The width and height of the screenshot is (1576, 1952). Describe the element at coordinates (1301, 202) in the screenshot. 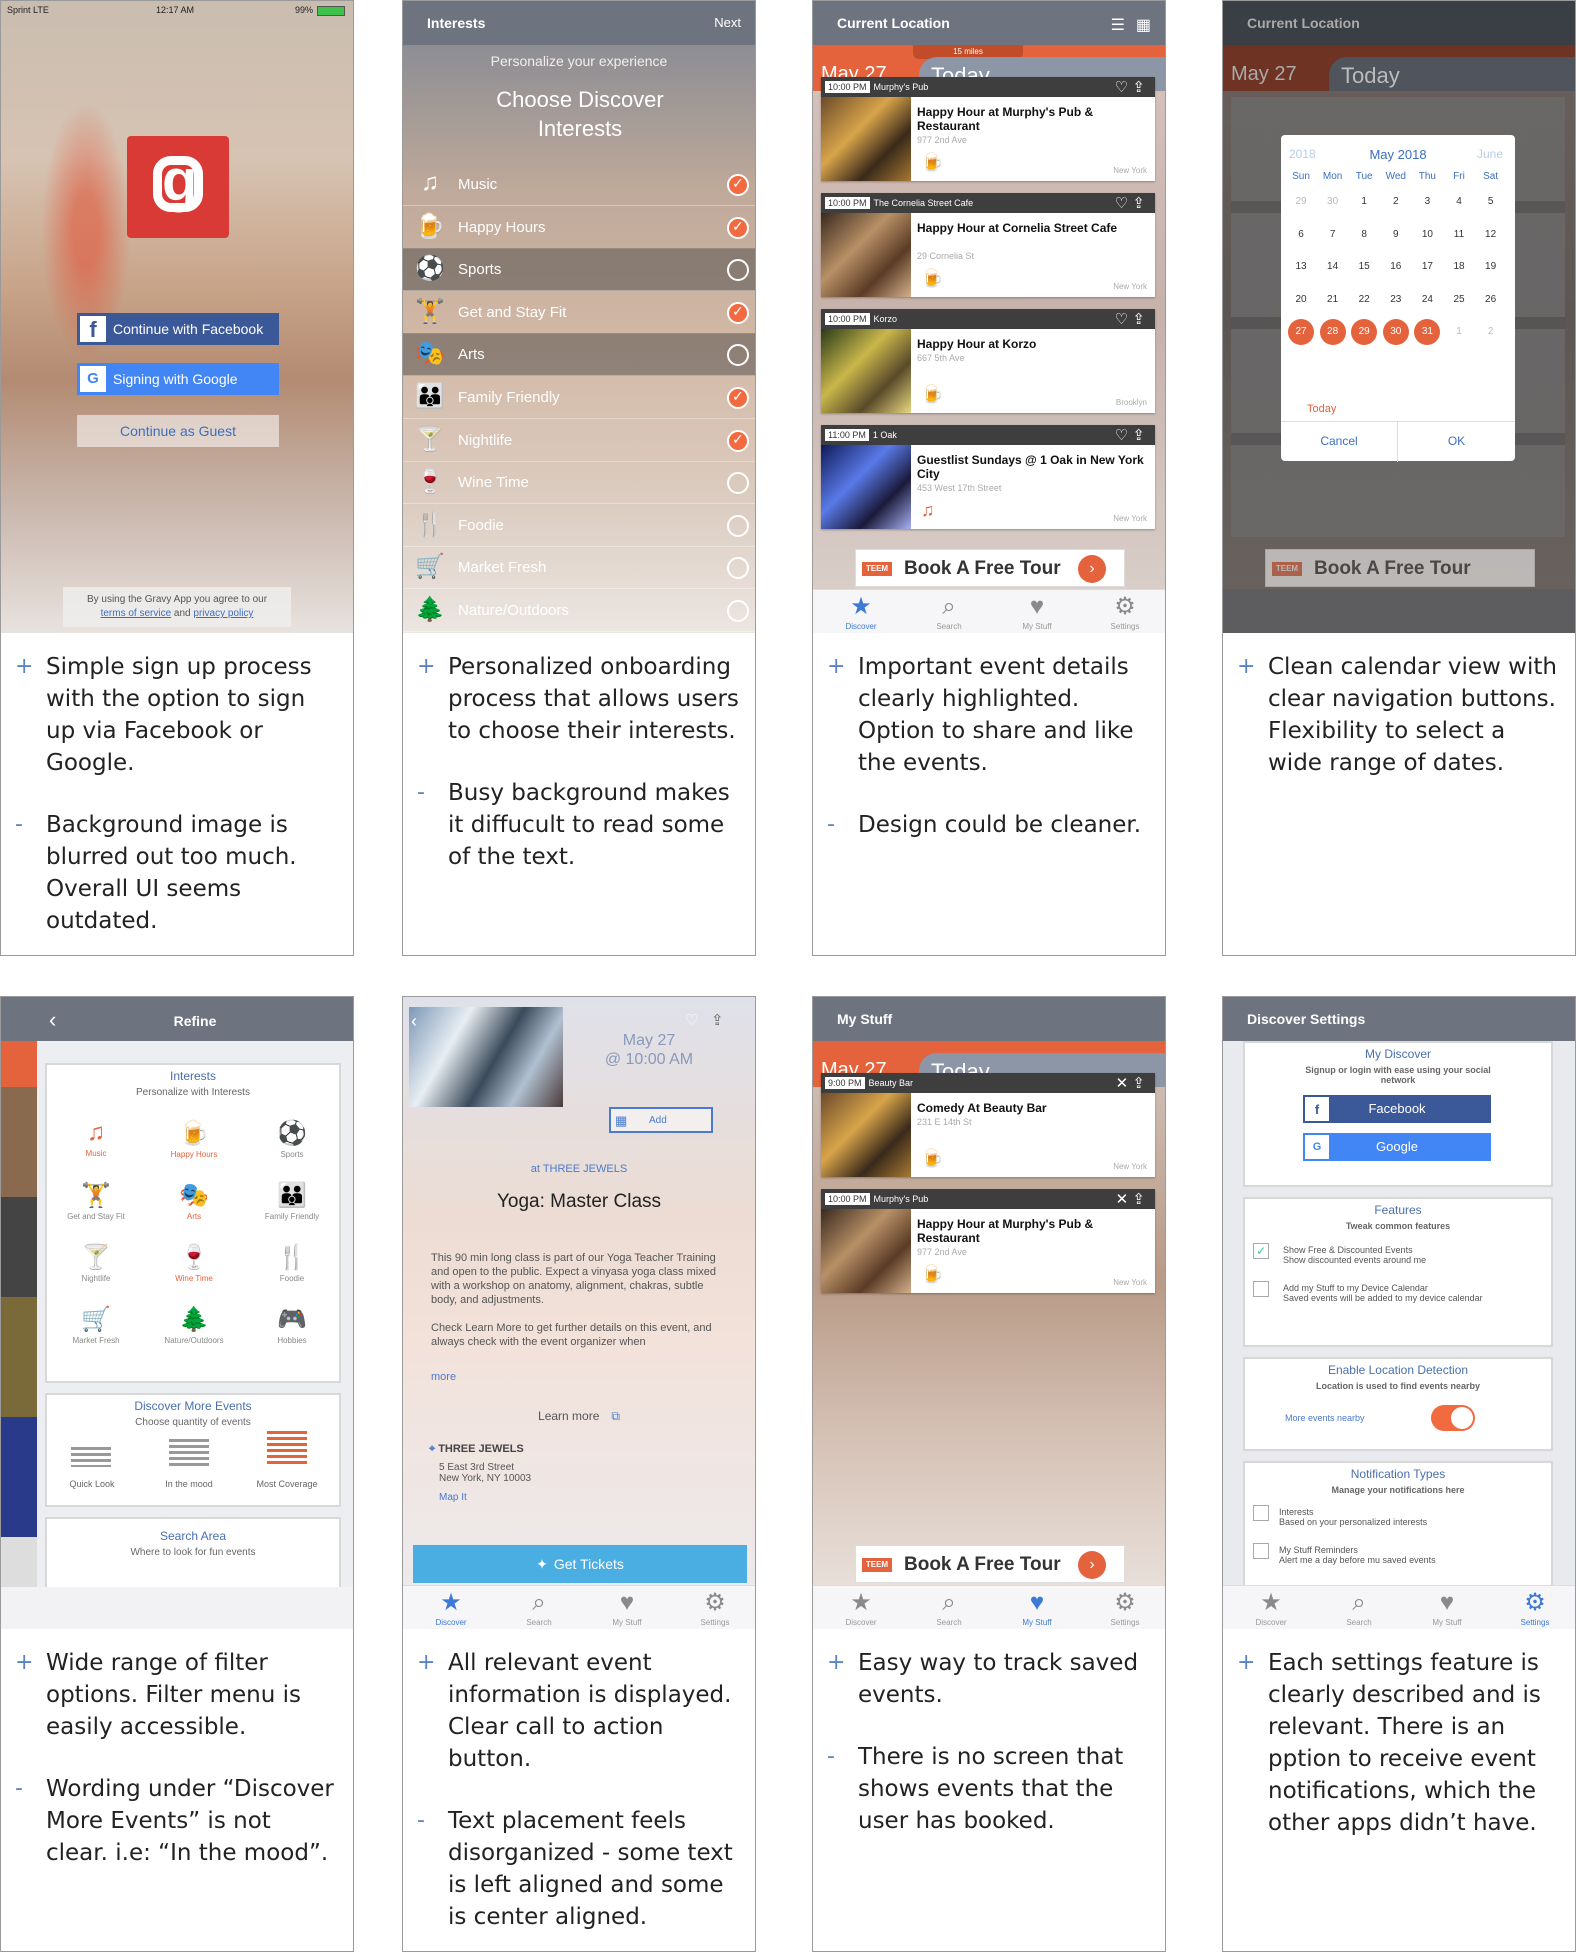

I see `day-cell: 29` at that location.